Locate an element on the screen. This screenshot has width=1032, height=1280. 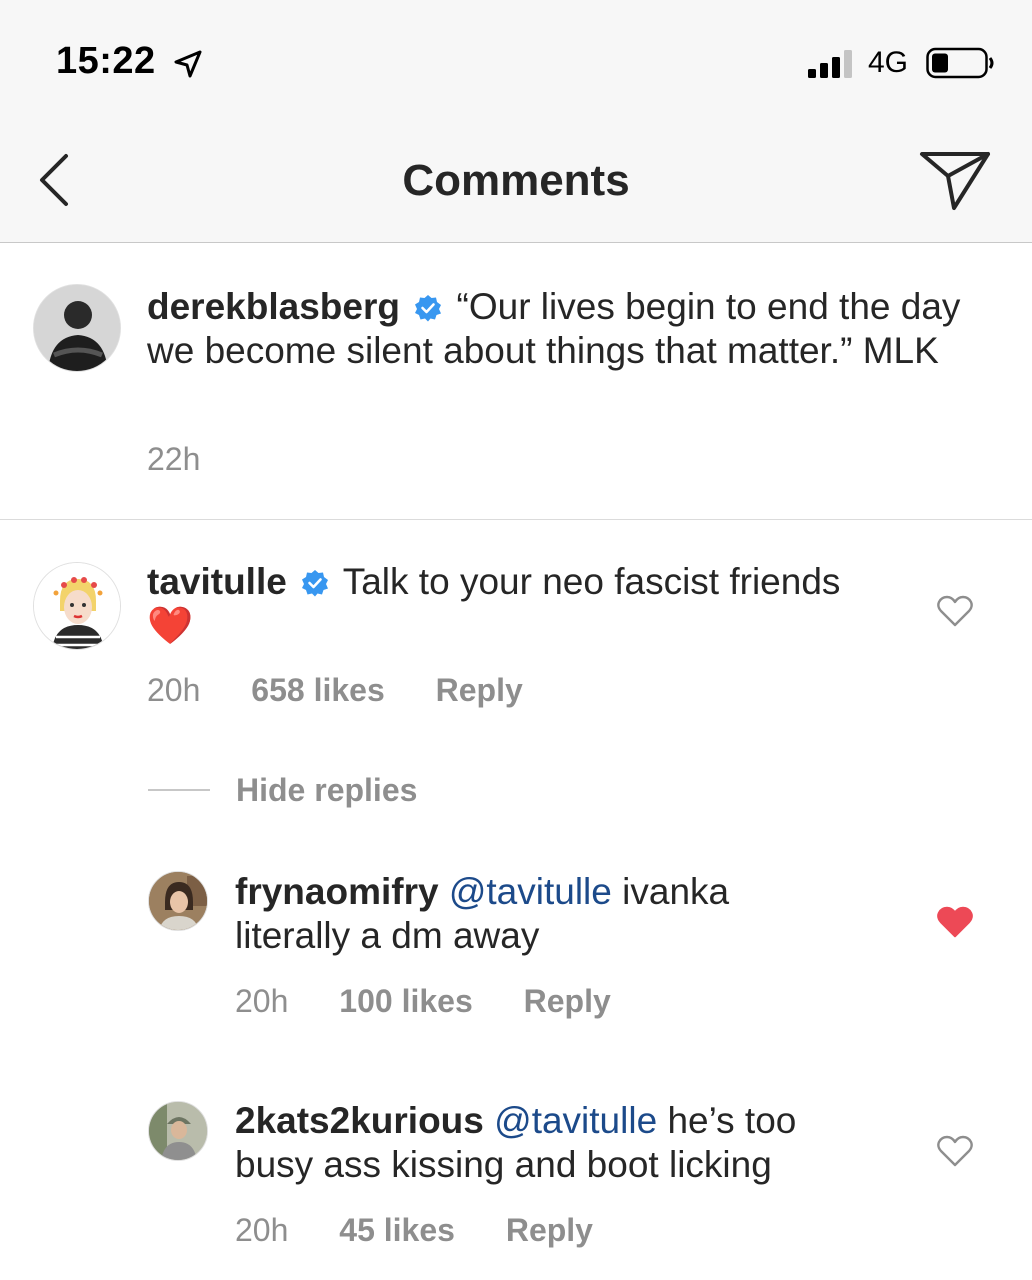
status-time: 15:22 is located at coordinates (106, 61).